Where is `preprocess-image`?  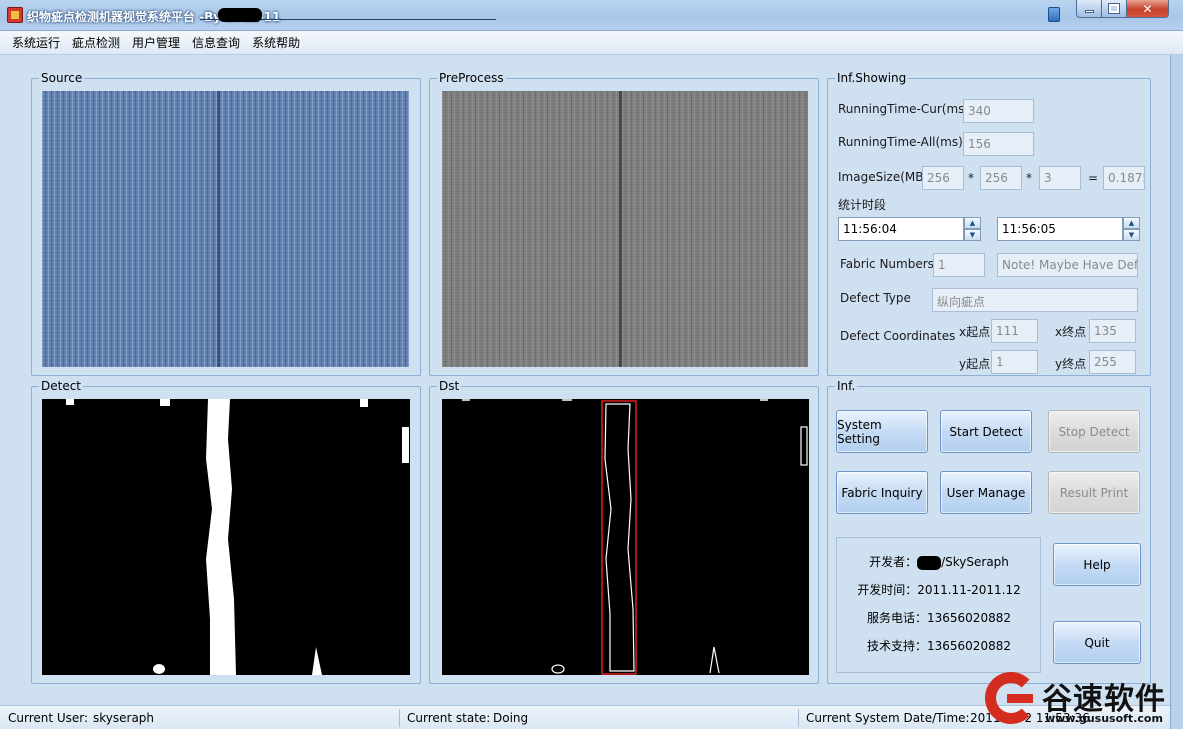
preprocess-image is located at coordinates (625, 229).